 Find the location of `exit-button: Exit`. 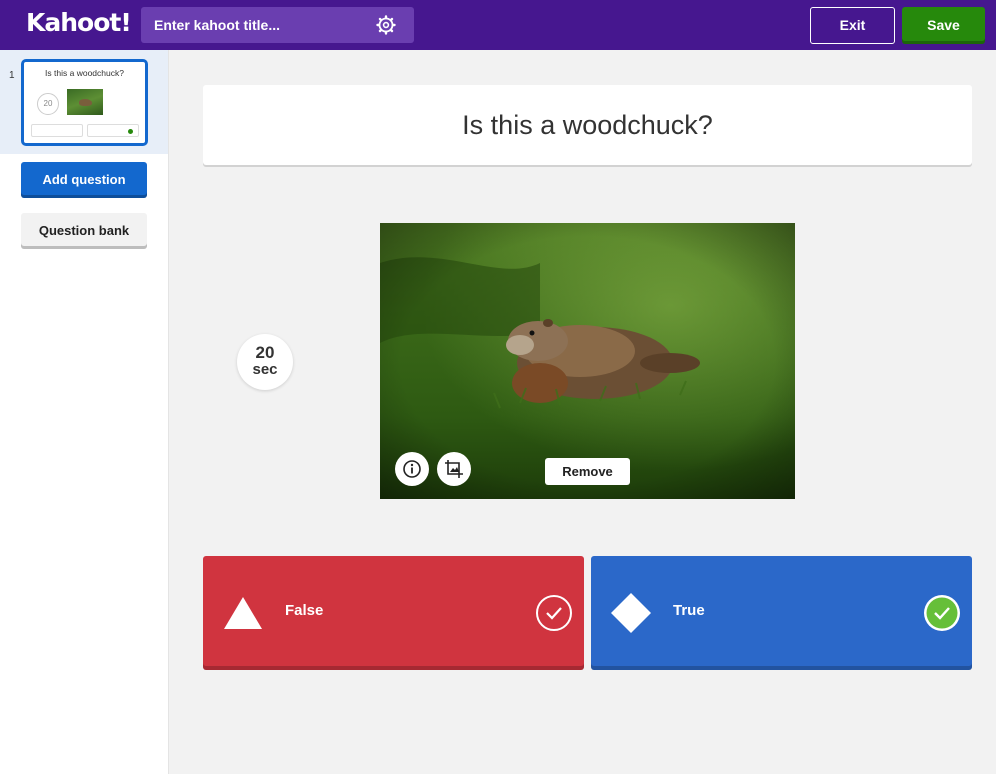

exit-button: Exit is located at coordinates (852, 25).